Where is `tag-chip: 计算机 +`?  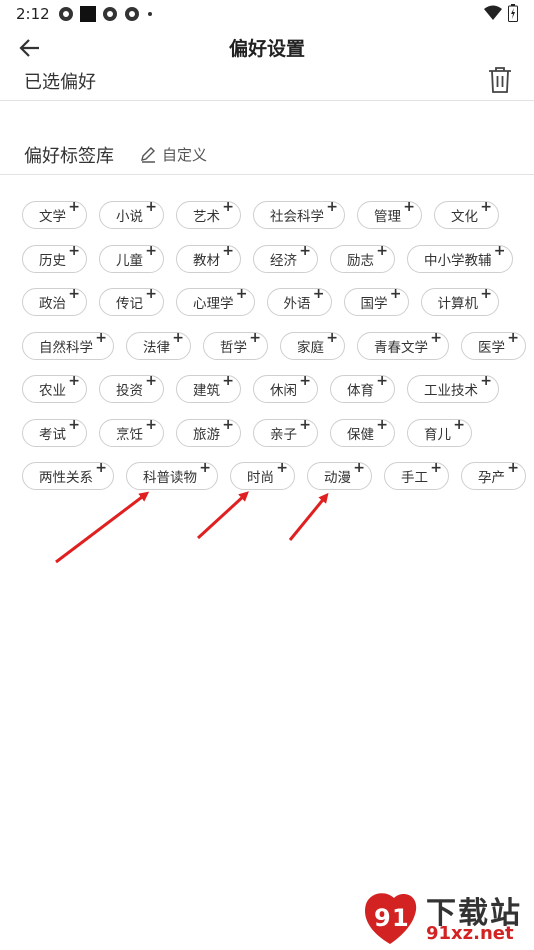 tag-chip: 计算机 + is located at coordinates (459, 301).